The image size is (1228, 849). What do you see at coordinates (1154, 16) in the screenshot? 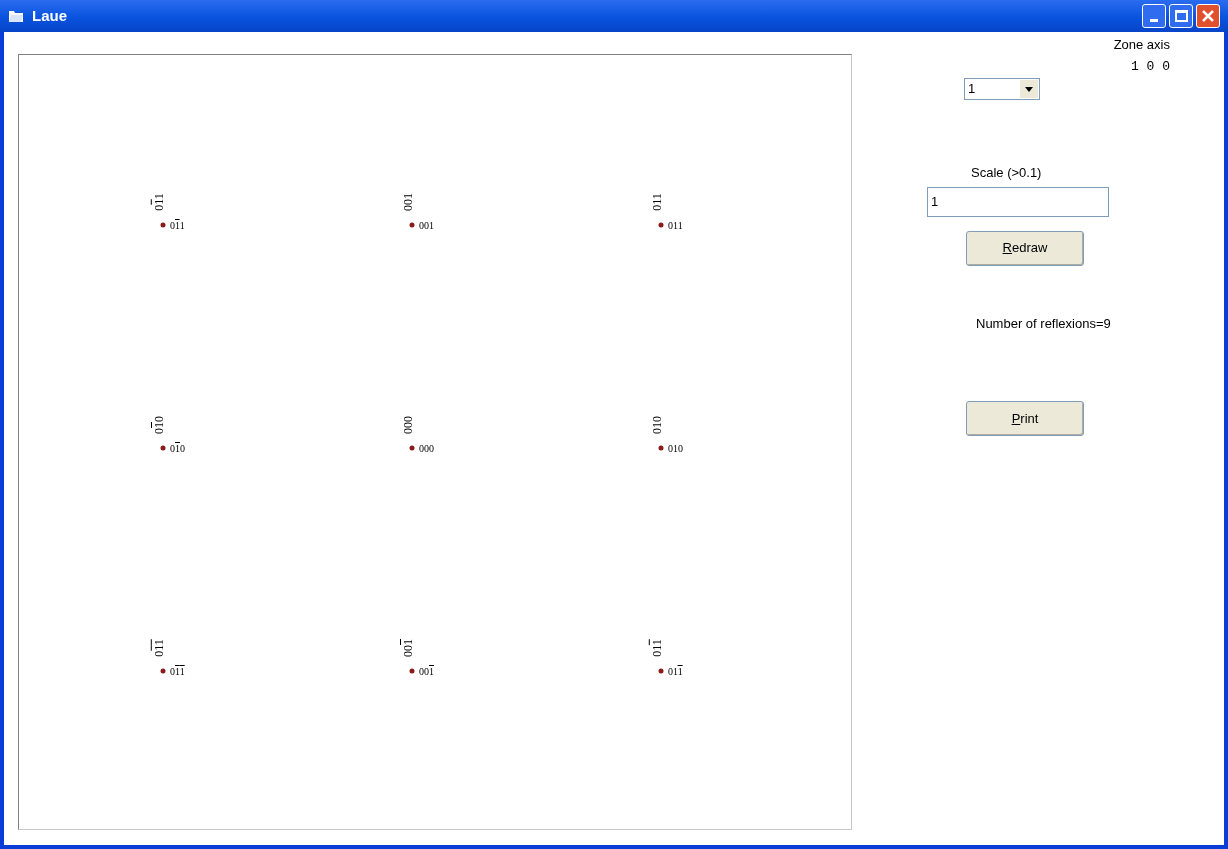
I see `minimize-button` at bounding box center [1154, 16].